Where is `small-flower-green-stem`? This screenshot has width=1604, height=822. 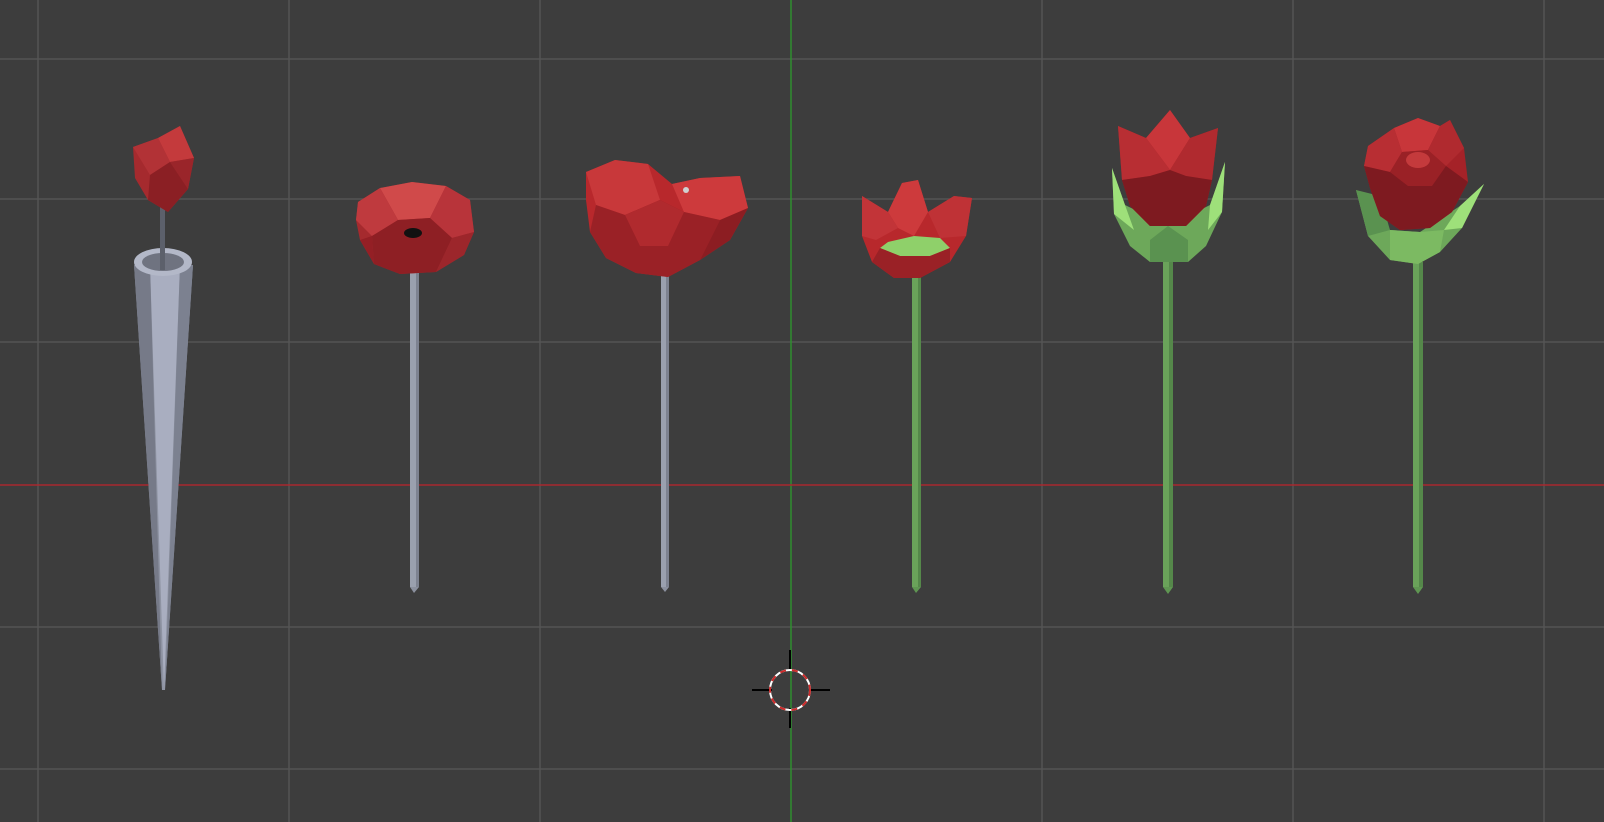
small-flower-green-stem is located at coordinates (917, 386).